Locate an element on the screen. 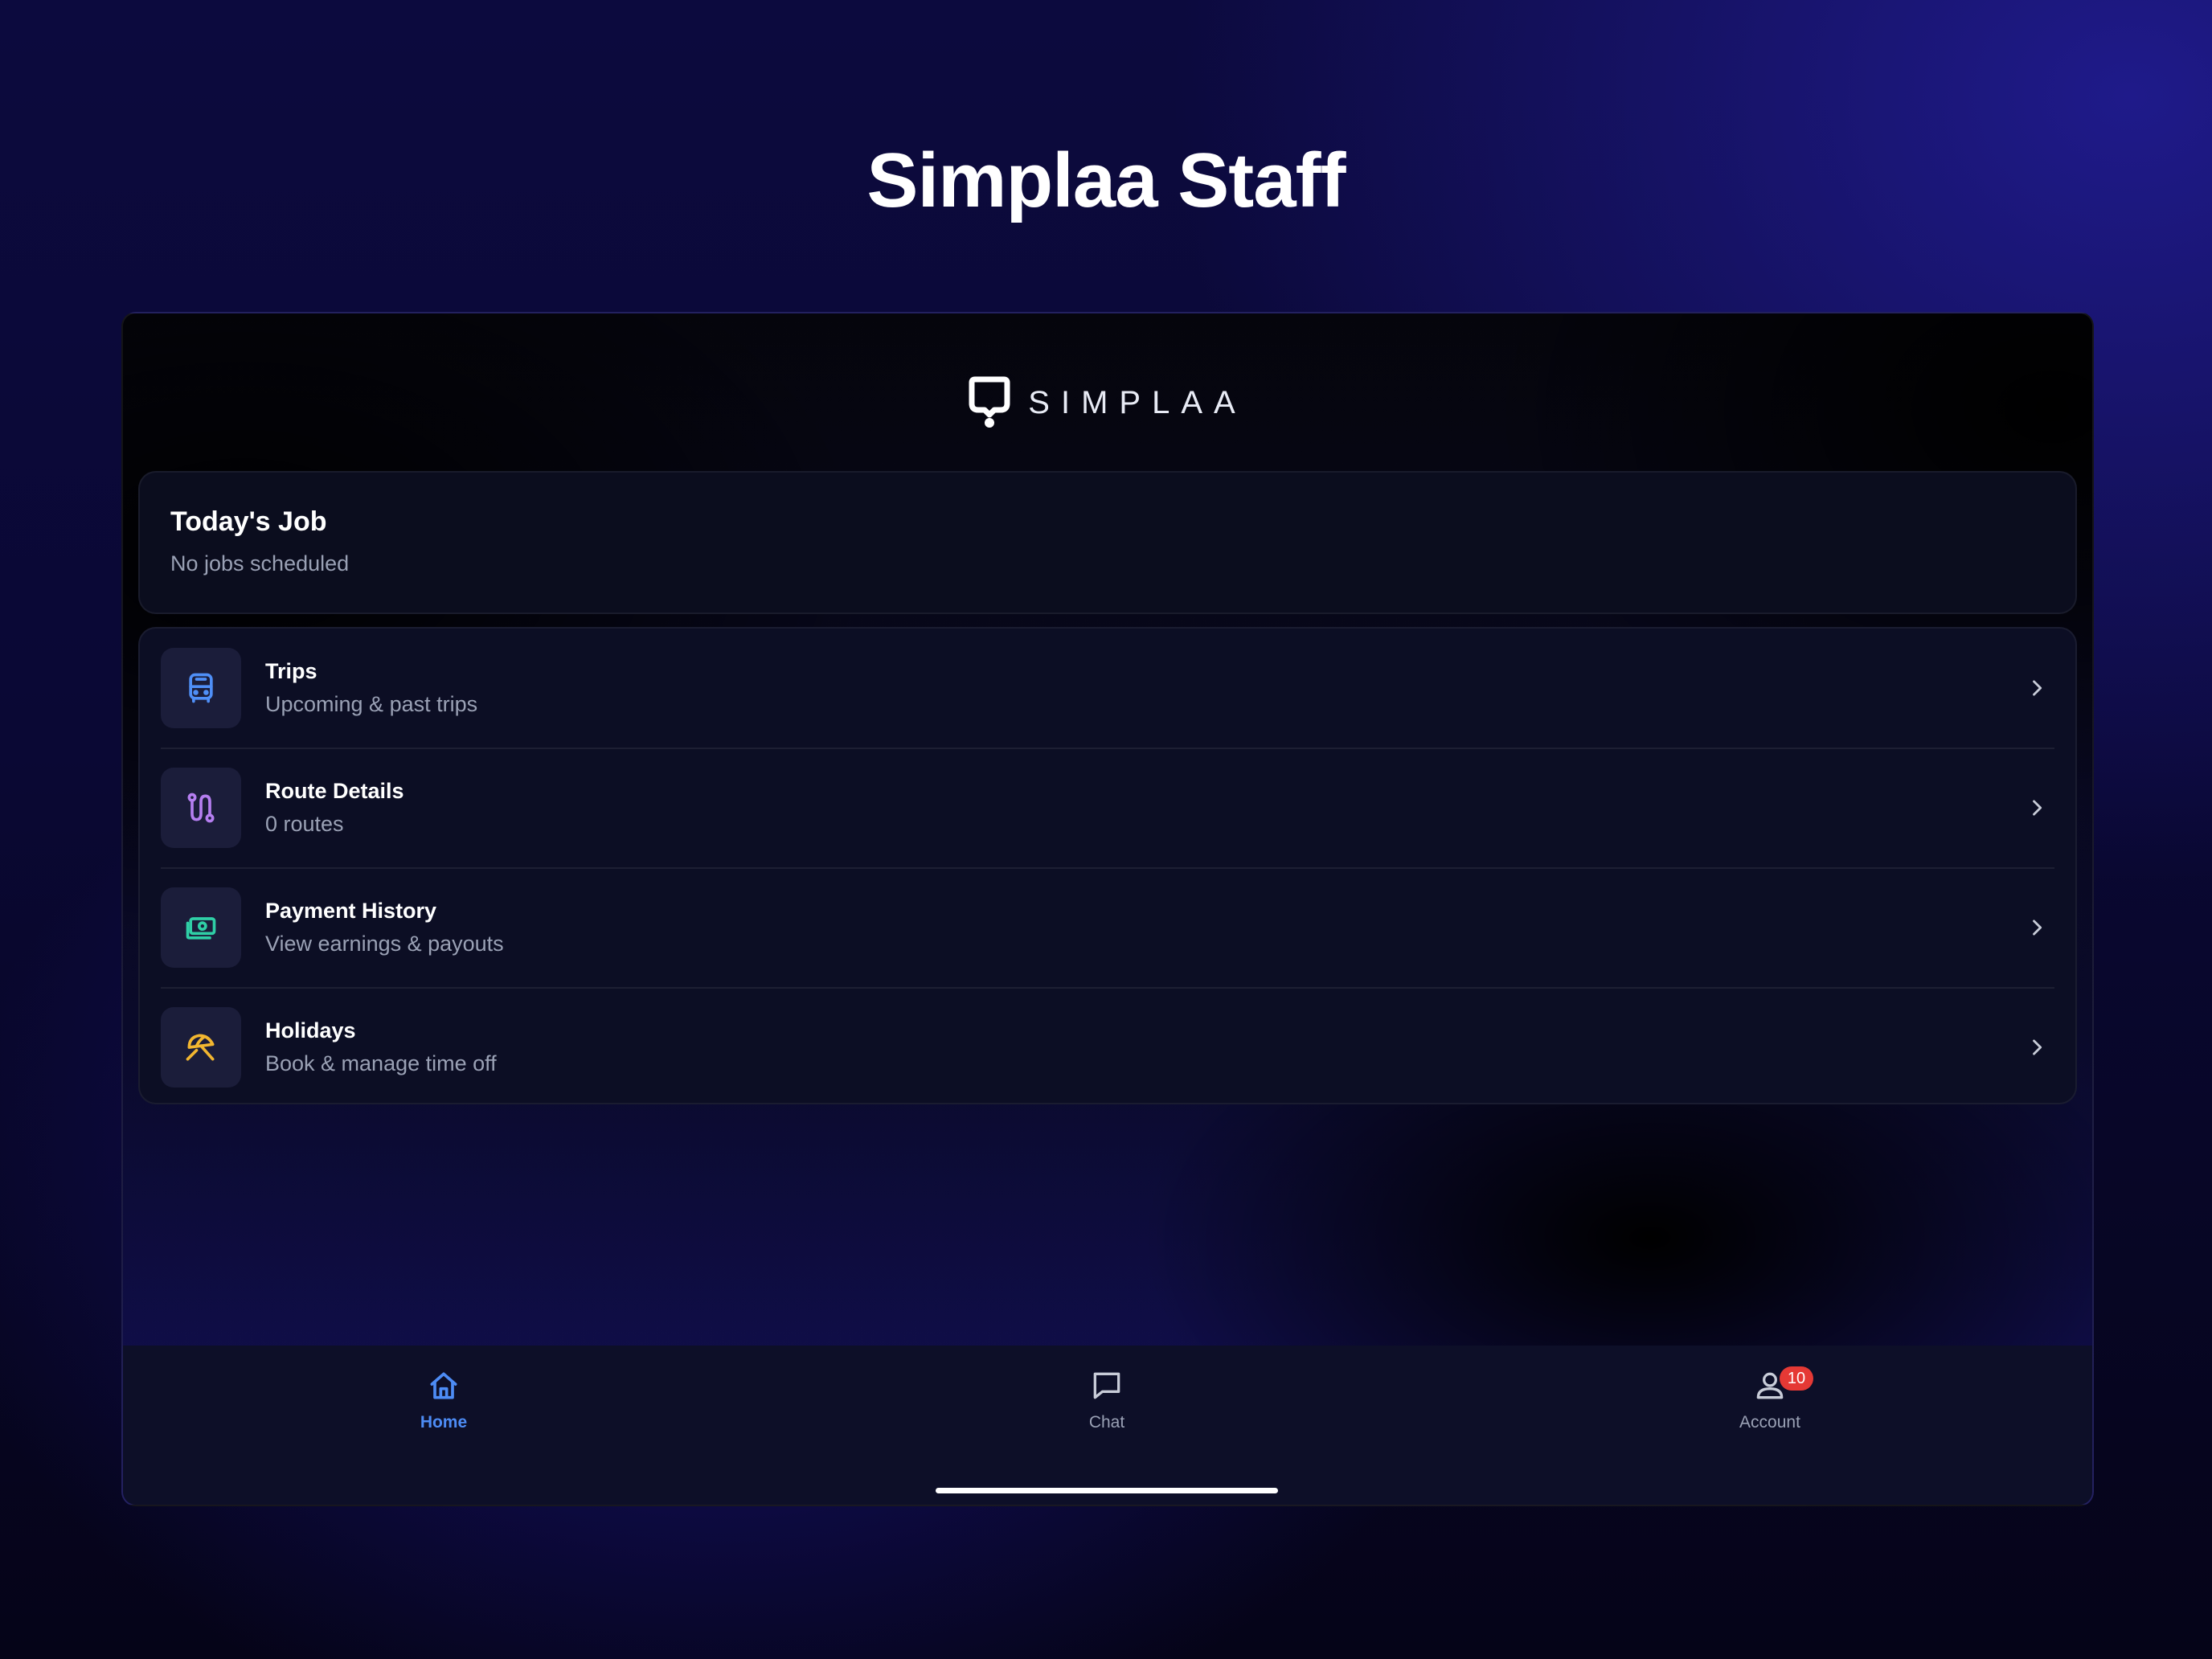 This screenshot has height=1659, width=2212. bus-icon is located at coordinates (201, 688).